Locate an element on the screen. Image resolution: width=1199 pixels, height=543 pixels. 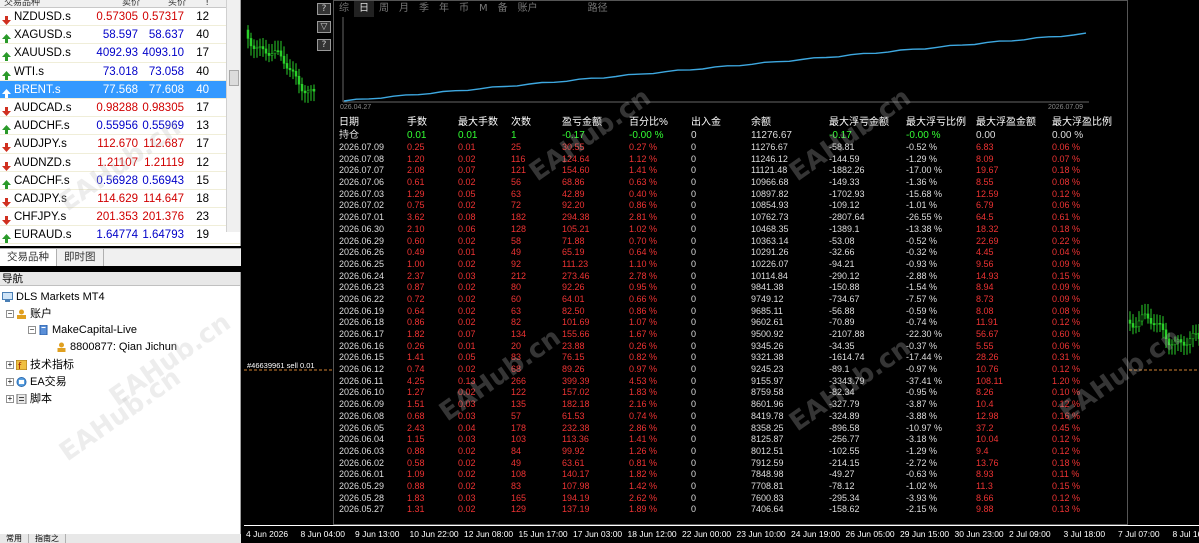
table-cell: -32.66 is located at coordinates (842, 252).